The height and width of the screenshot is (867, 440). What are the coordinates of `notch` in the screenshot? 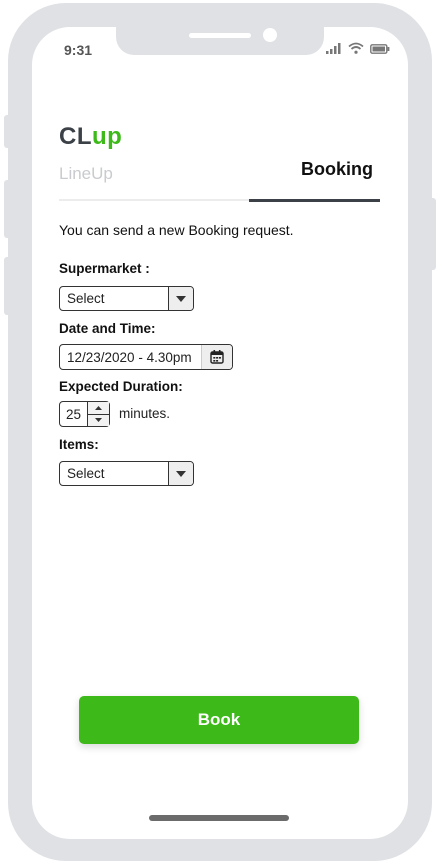 It's located at (220, 41).